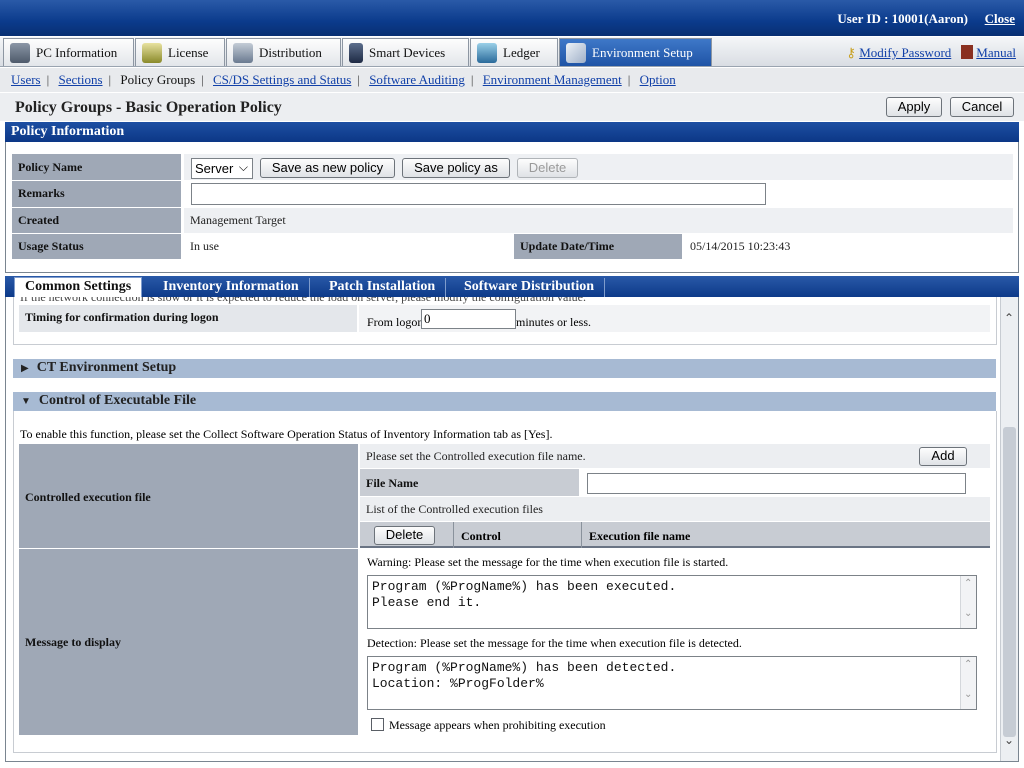 The width and height of the screenshot is (1024, 768). I want to click on subnav-software-auditing: Software Auditing, so click(417, 79).